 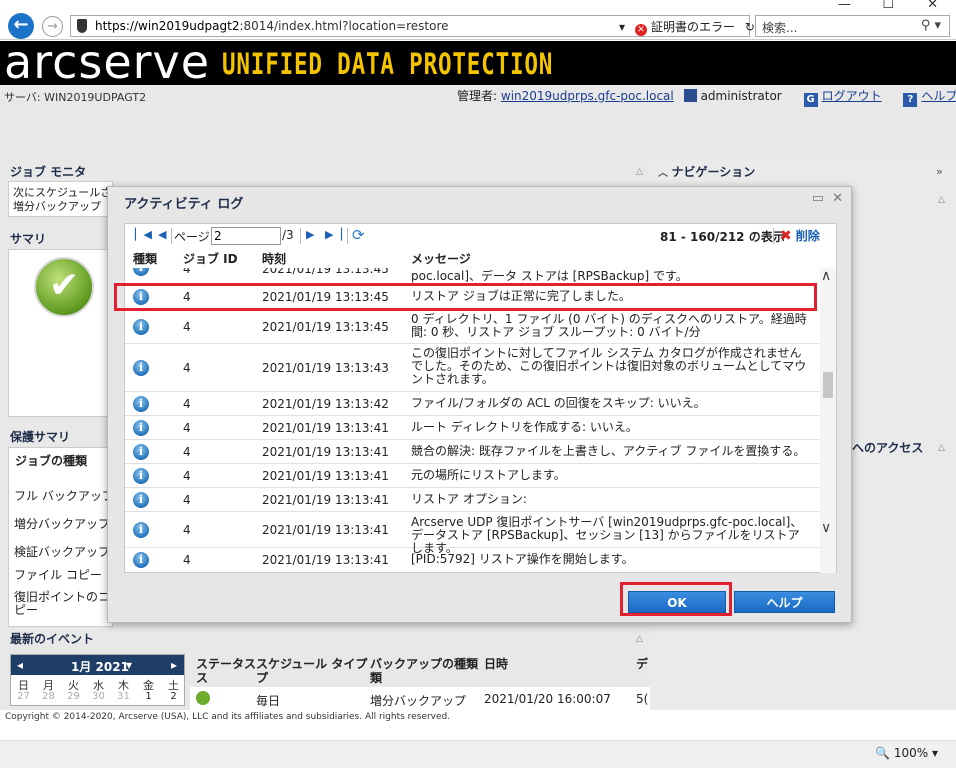 What do you see at coordinates (210, 258) in the screenshot?
I see `col-job-id: ジョブ ID` at bounding box center [210, 258].